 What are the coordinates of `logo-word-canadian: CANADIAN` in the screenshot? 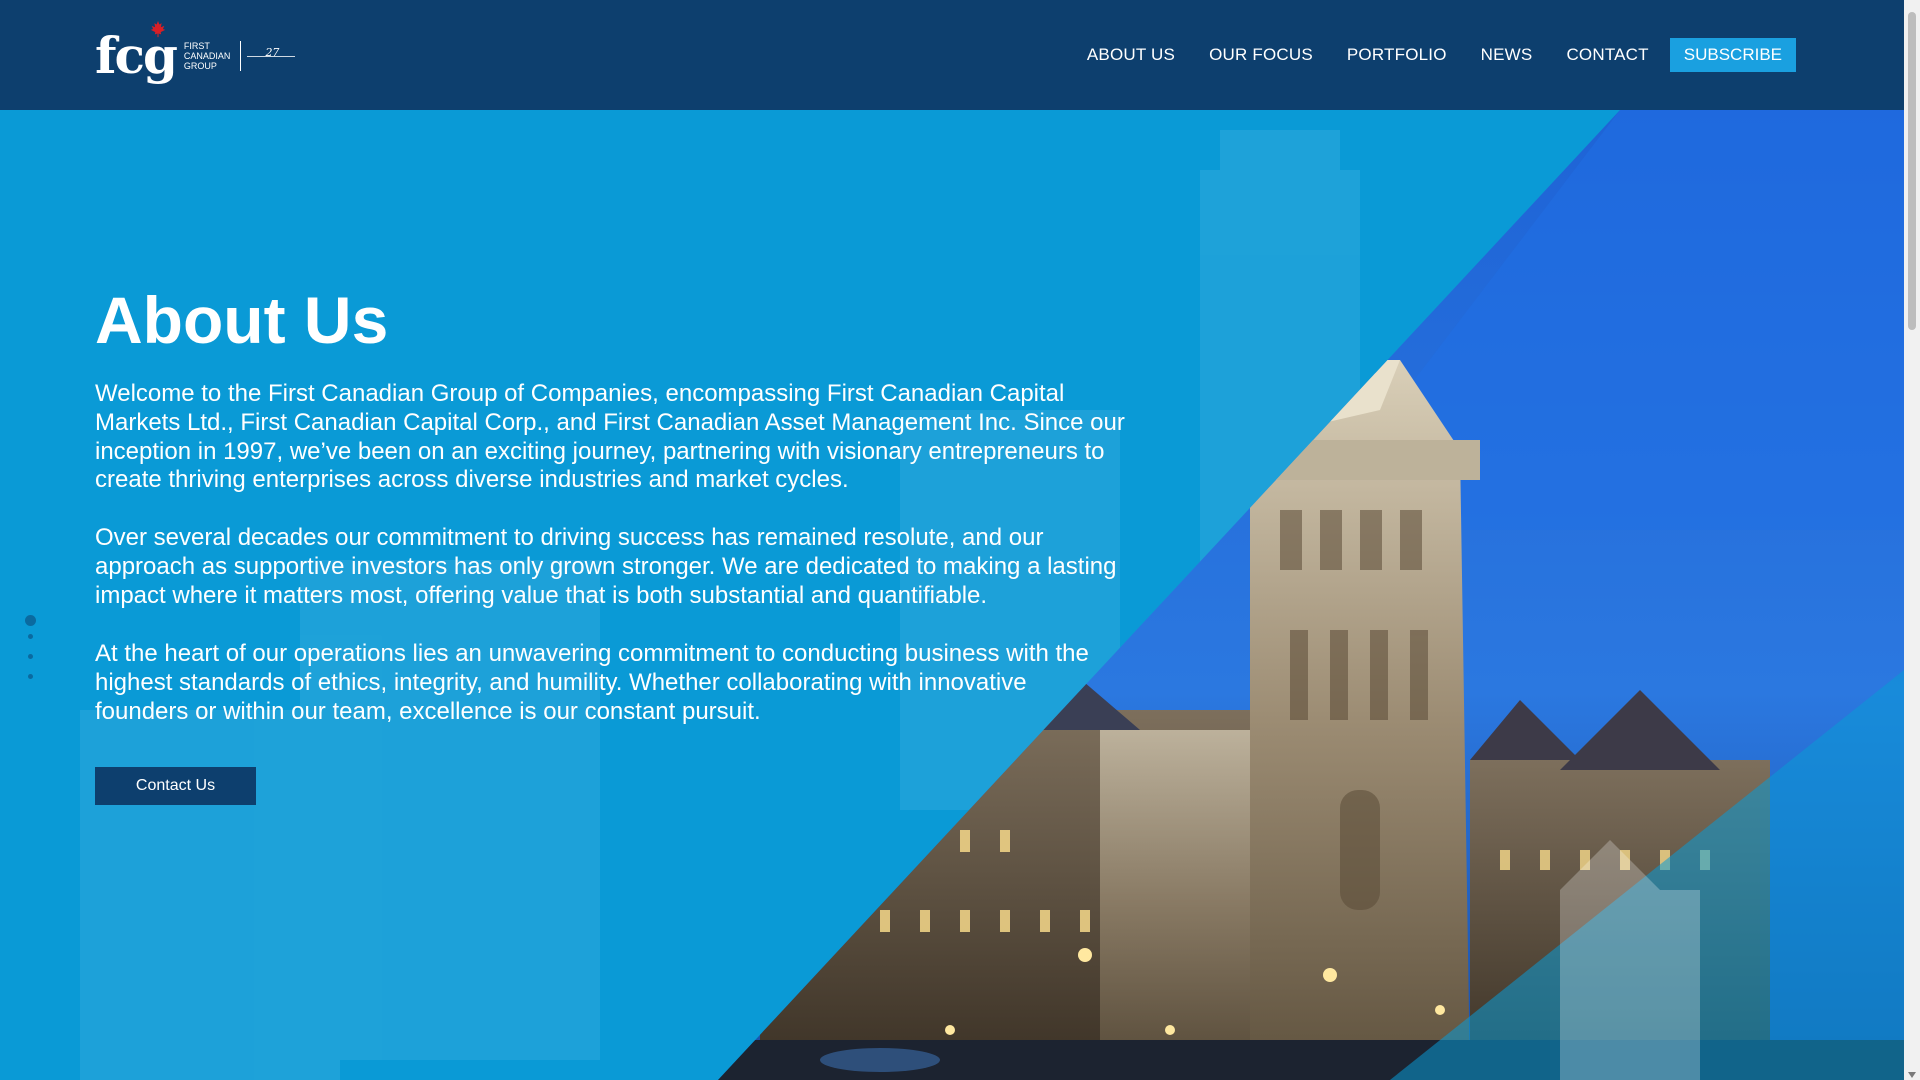 It's located at (207, 56).